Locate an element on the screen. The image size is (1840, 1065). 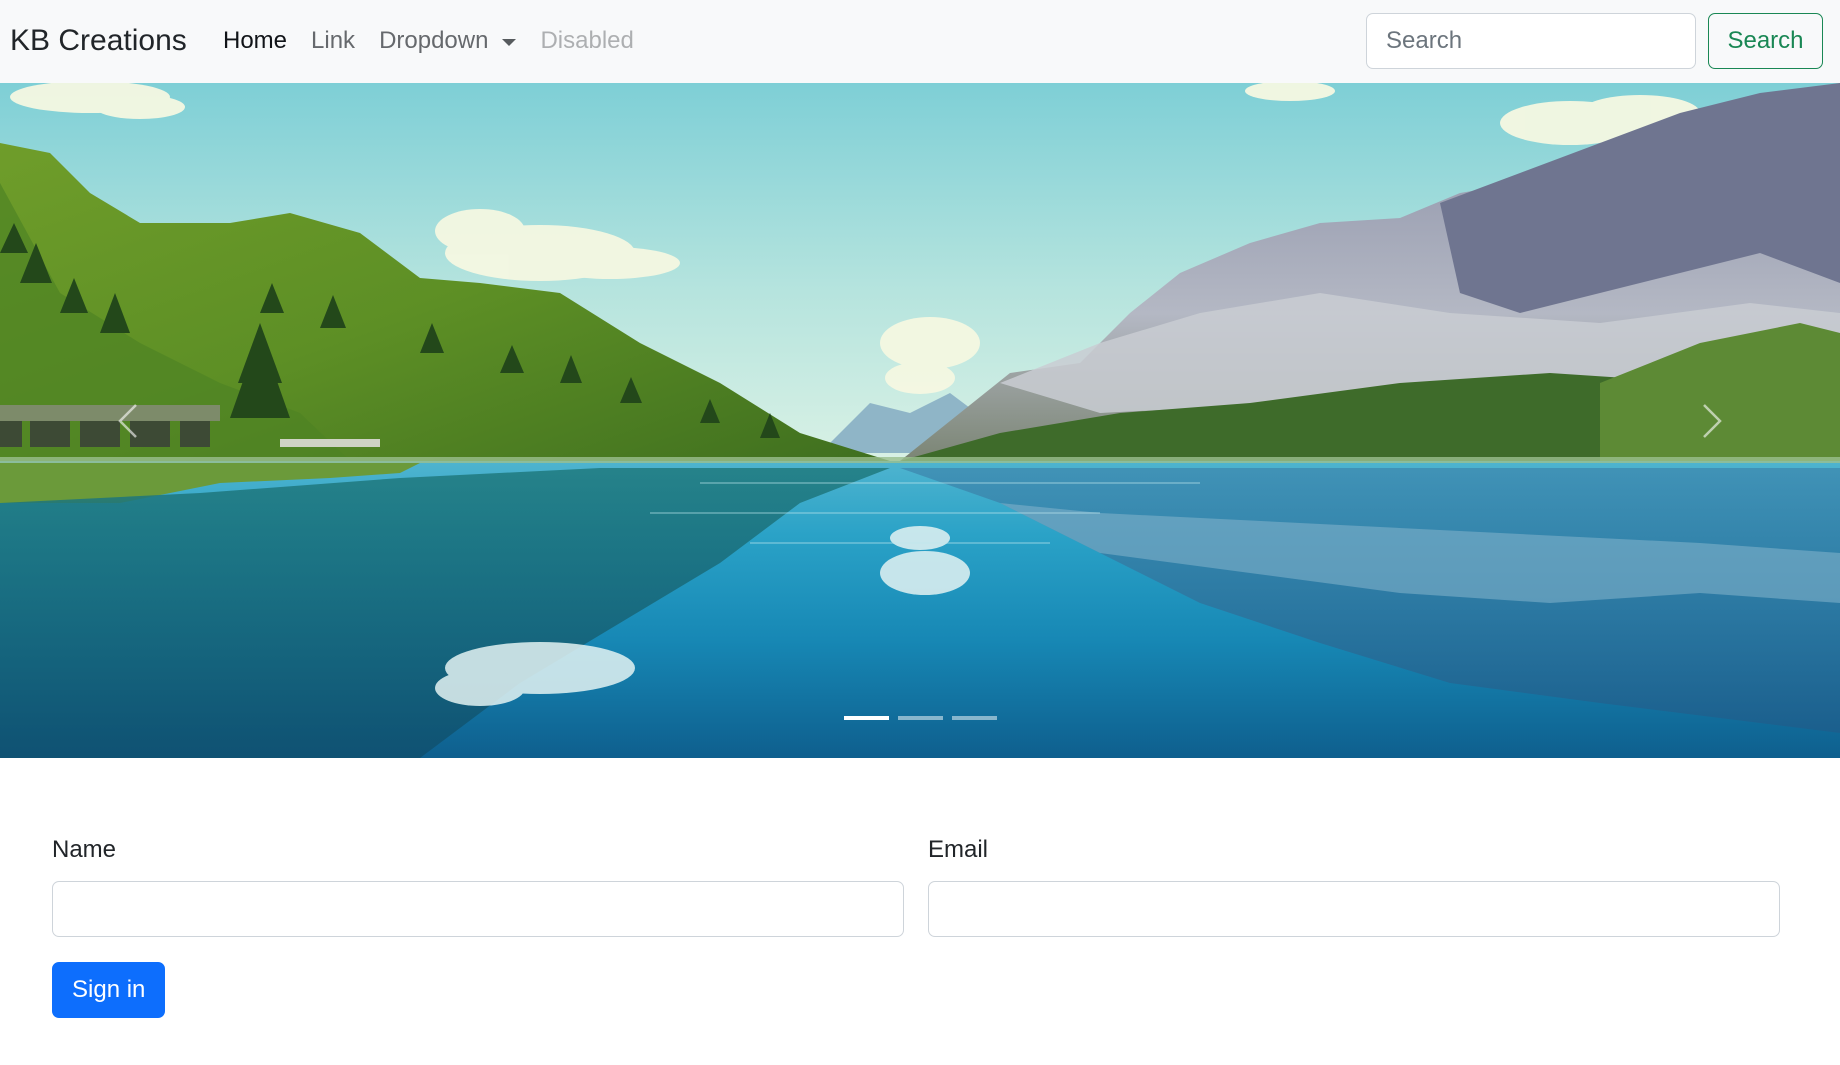
chevron-left-icon is located at coordinates (127, 420).